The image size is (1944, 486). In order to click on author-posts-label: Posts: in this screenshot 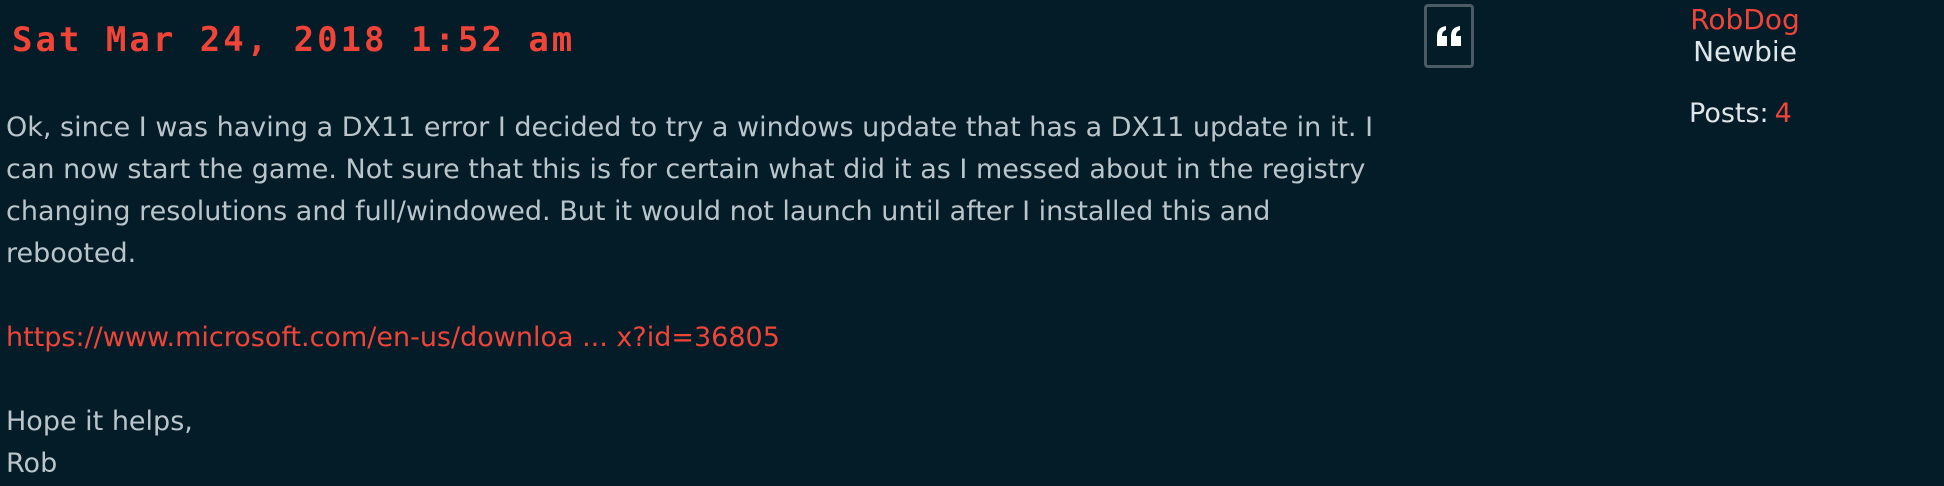, I will do `click(1729, 113)`.